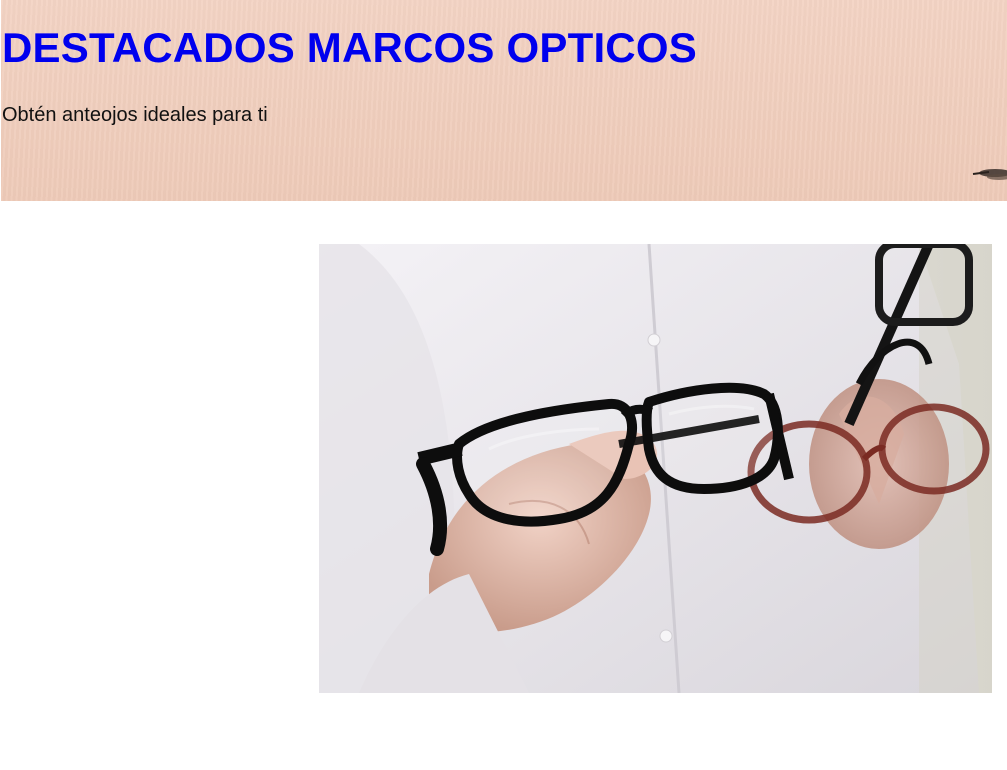 Image resolution: width=1007 pixels, height=770 pixels. I want to click on glasses-corner-decoration, so click(989, 174).